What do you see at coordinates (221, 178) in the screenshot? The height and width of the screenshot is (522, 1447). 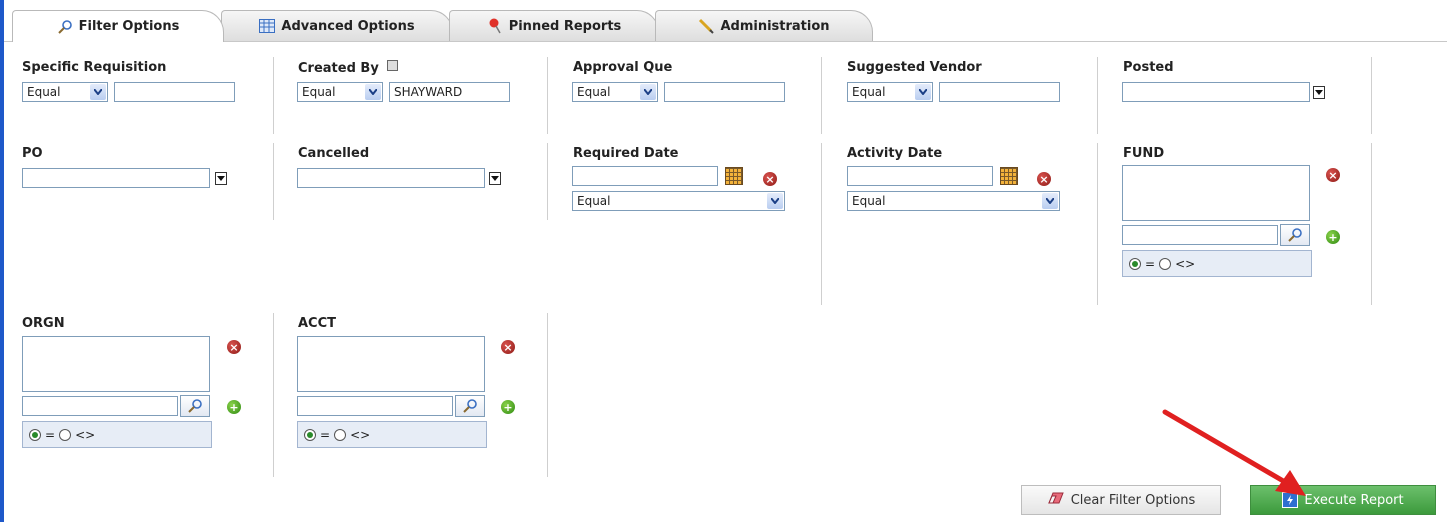 I see `po-dropdown-toggle` at bounding box center [221, 178].